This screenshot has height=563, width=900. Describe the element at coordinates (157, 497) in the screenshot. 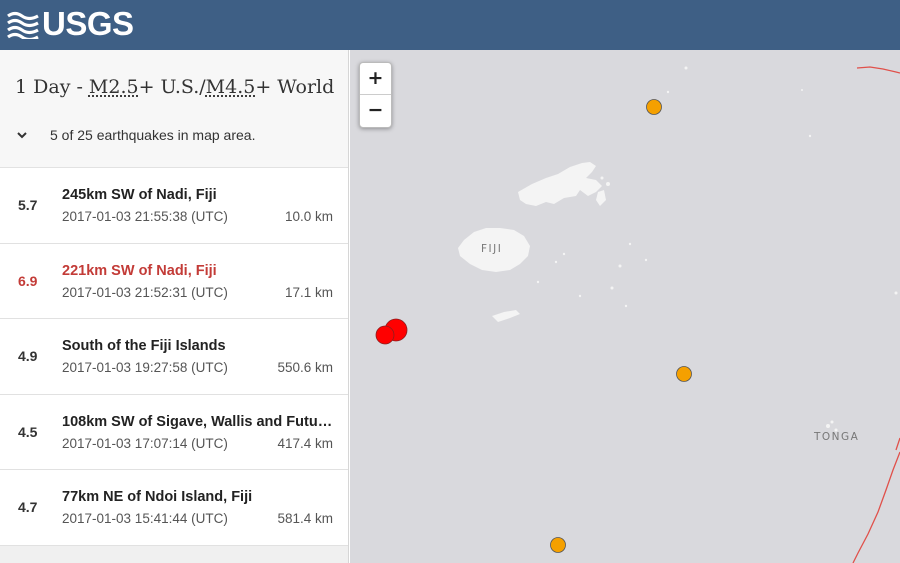

I see `place: 77km NE of Ndoi Island, Fiji` at that location.